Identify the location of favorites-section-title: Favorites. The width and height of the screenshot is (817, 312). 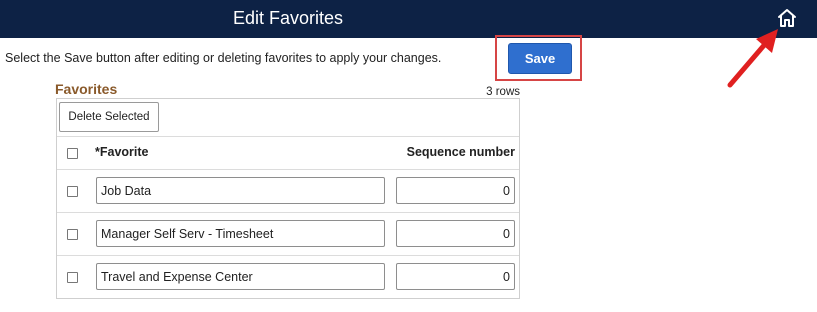
(86, 89).